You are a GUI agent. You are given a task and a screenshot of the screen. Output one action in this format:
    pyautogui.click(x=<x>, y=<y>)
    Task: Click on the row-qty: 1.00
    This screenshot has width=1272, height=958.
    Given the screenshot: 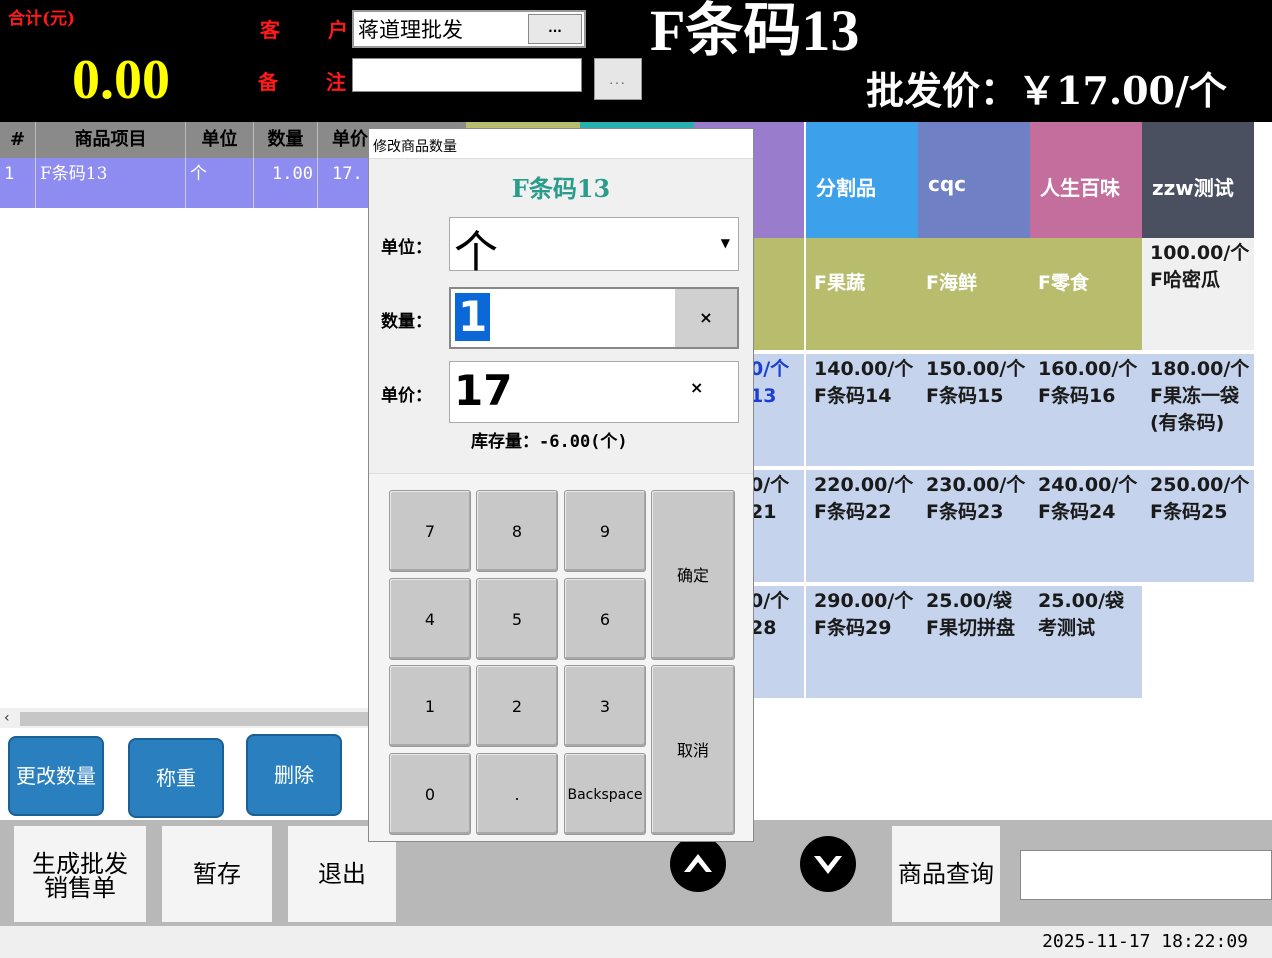 What is the action you would take?
    pyautogui.click(x=286, y=183)
    